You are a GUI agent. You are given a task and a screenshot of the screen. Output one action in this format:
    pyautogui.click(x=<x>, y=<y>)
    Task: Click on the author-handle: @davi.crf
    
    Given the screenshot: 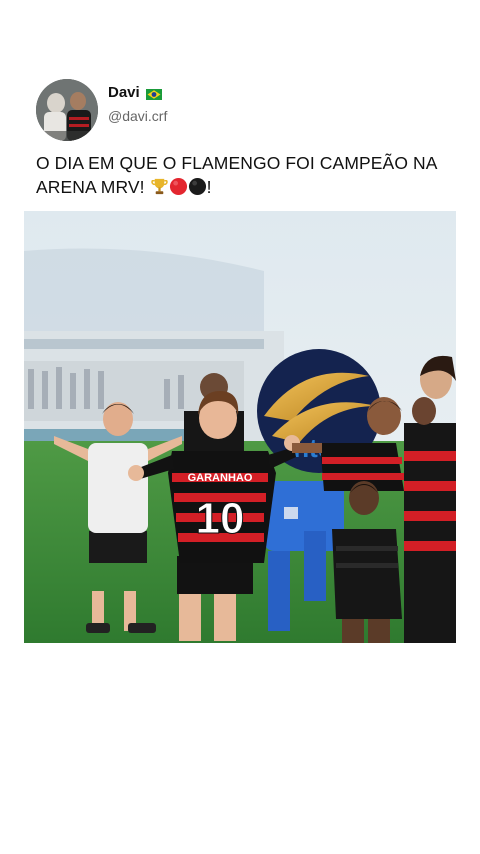 What is the action you would take?
    pyautogui.click(x=137, y=116)
    